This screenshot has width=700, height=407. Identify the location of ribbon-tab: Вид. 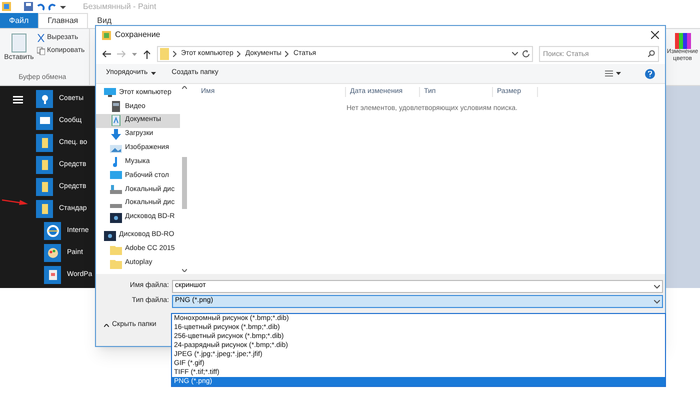
(104, 20).